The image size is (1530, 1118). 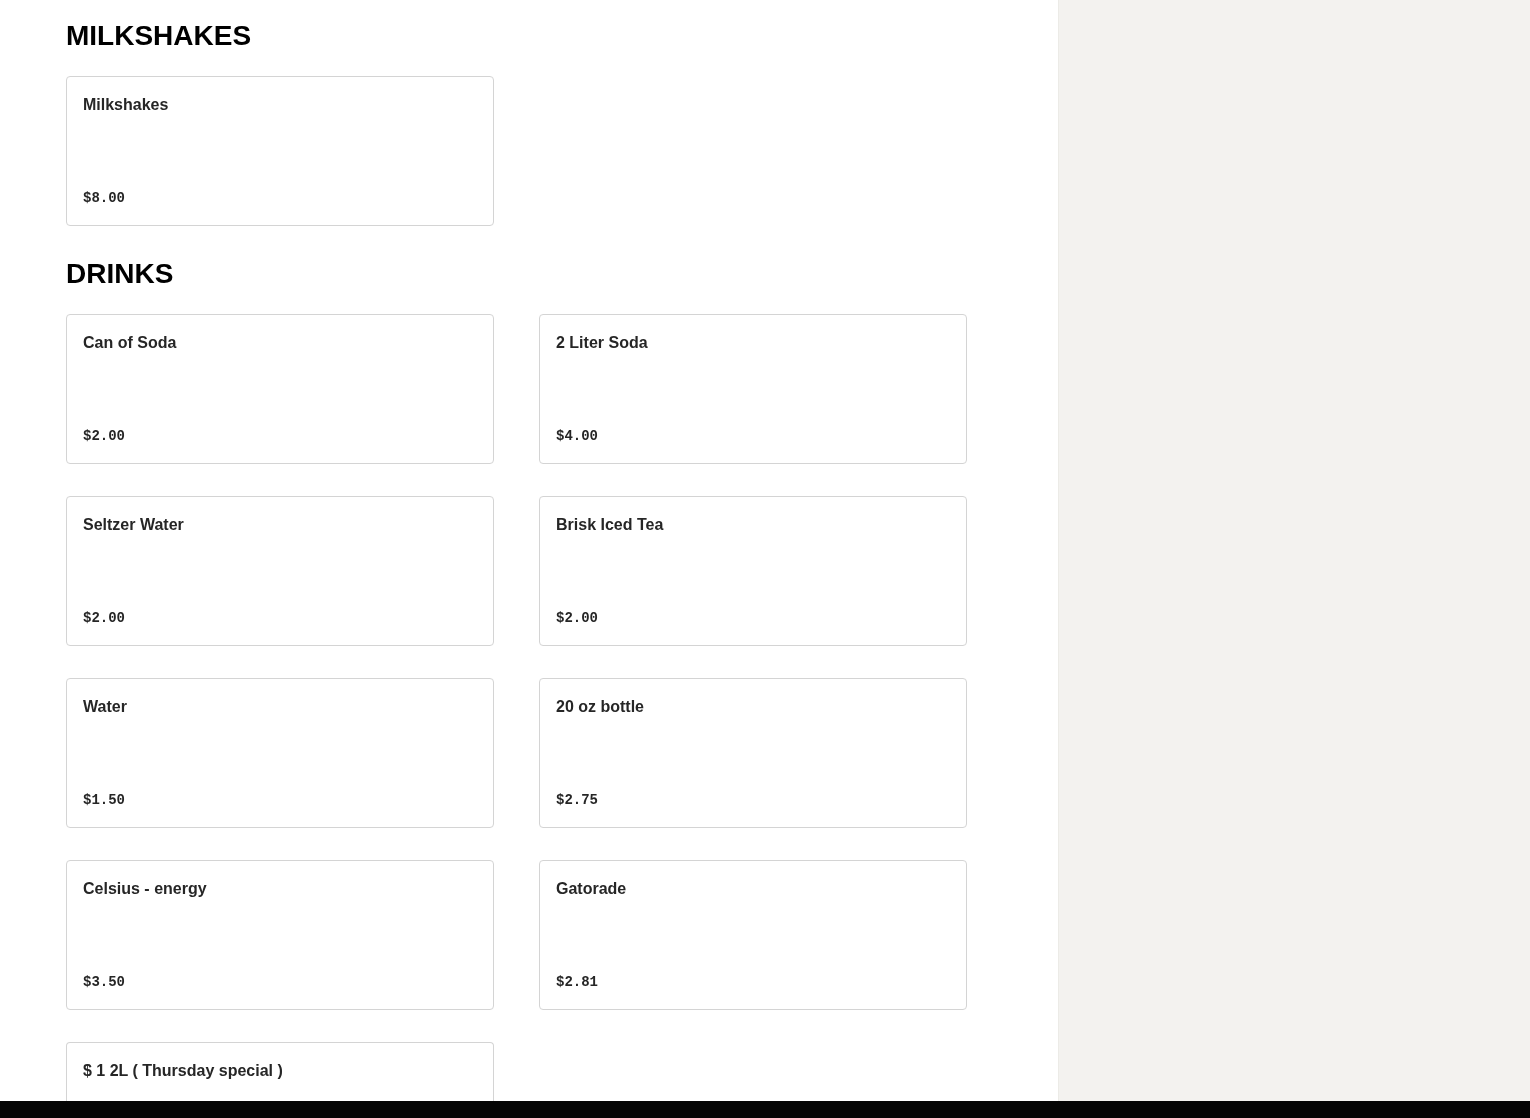 I want to click on item-name: Gatorade, so click(x=591, y=889).